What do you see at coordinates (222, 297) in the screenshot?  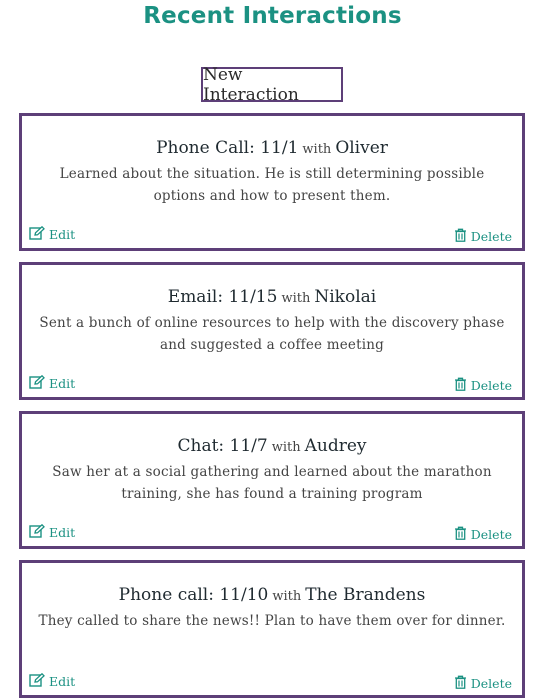 I see `interaction-type-date: Email: 11/15` at bounding box center [222, 297].